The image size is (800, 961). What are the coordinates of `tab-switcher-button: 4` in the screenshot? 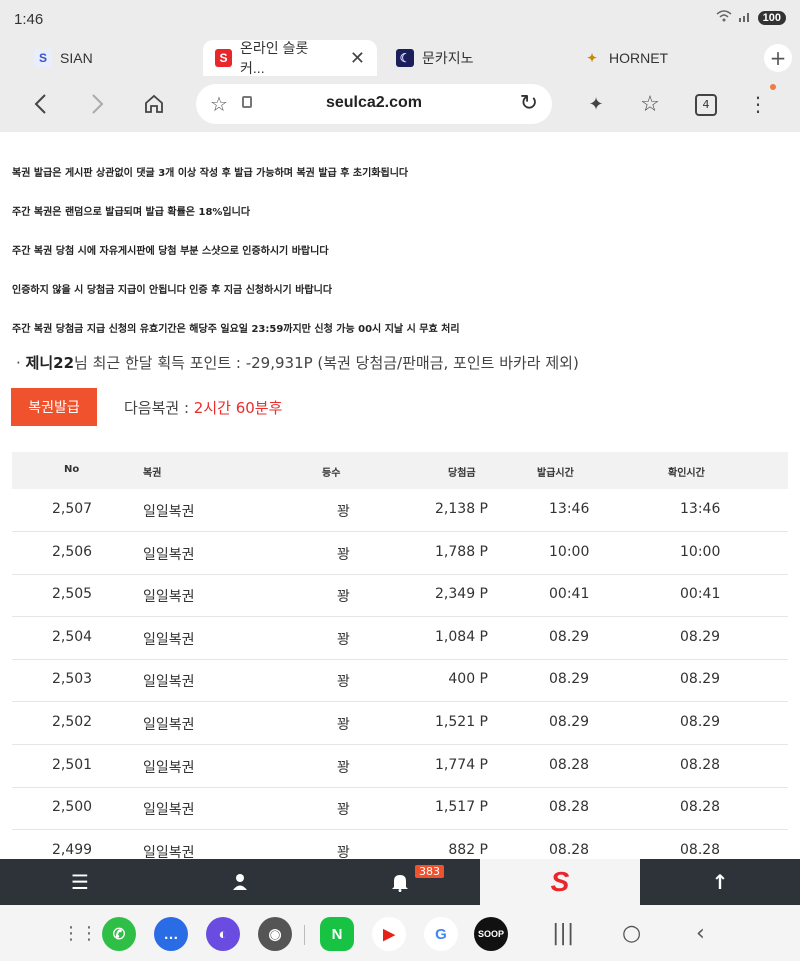 It's located at (706, 105).